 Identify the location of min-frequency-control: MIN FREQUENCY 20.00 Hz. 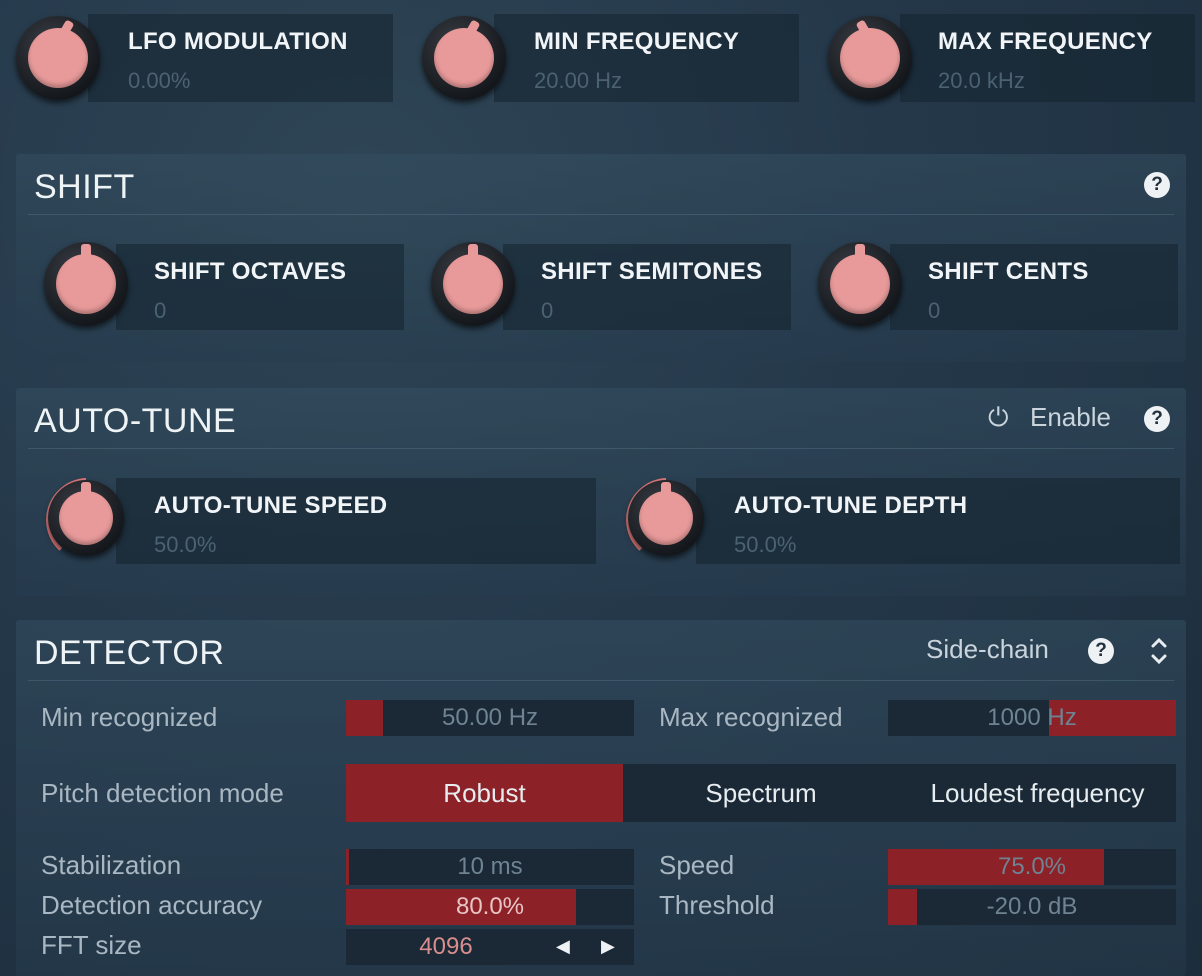
(609, 57).